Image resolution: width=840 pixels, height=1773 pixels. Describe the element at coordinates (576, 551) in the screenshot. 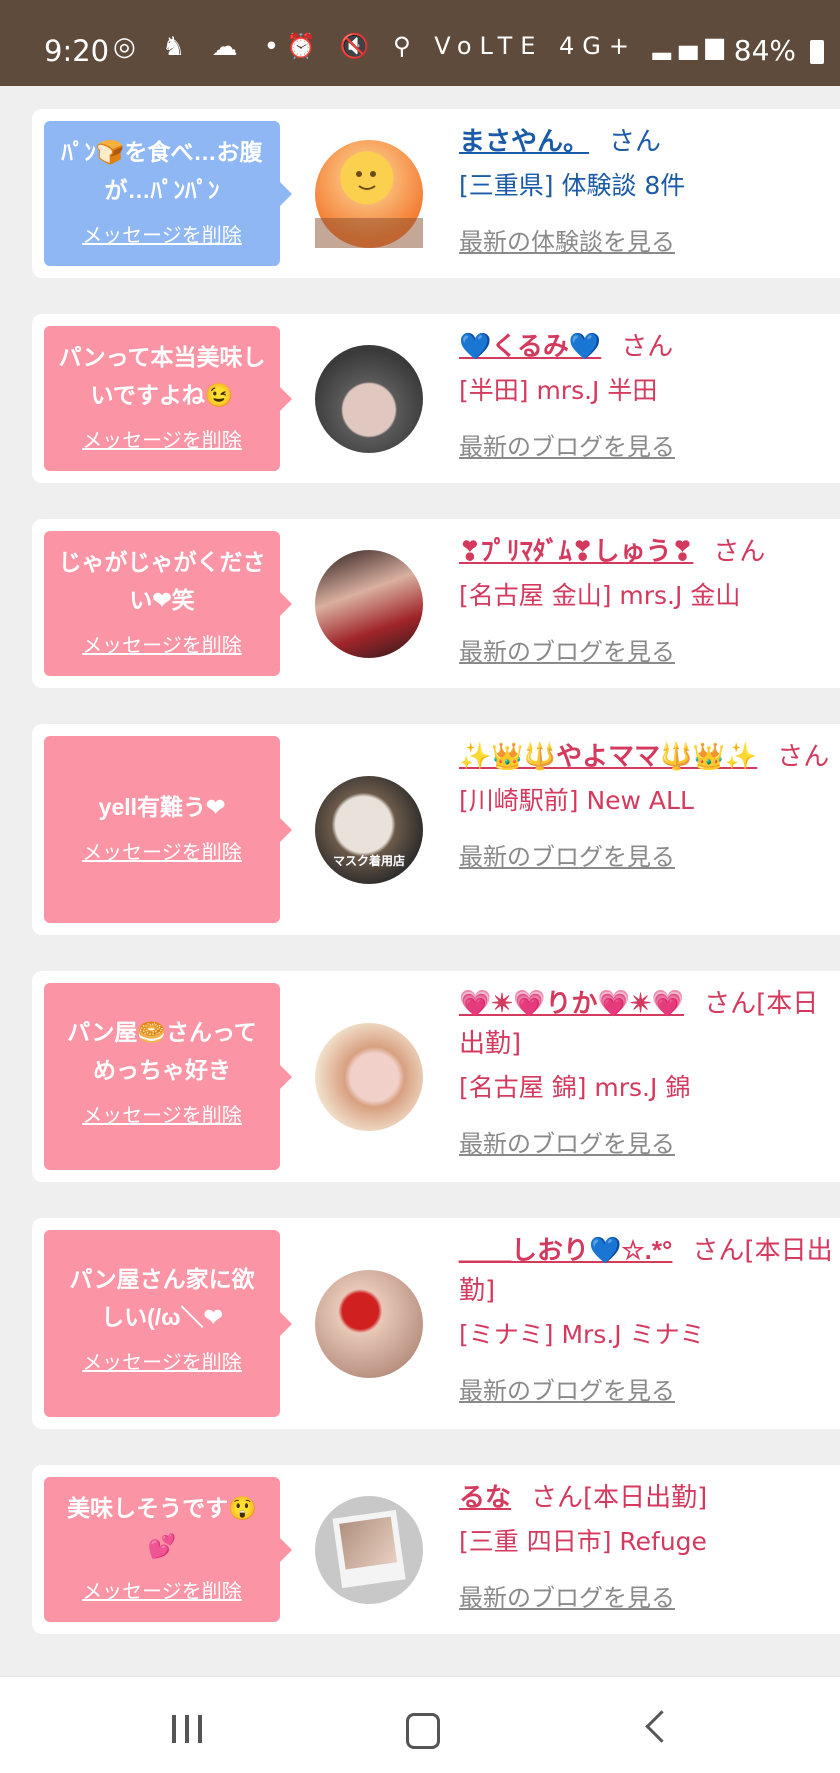

I see `user-name-link: ❣ﾌﾟﾘﾏﾀﾞﾑ❣しゅう❣` at that location.